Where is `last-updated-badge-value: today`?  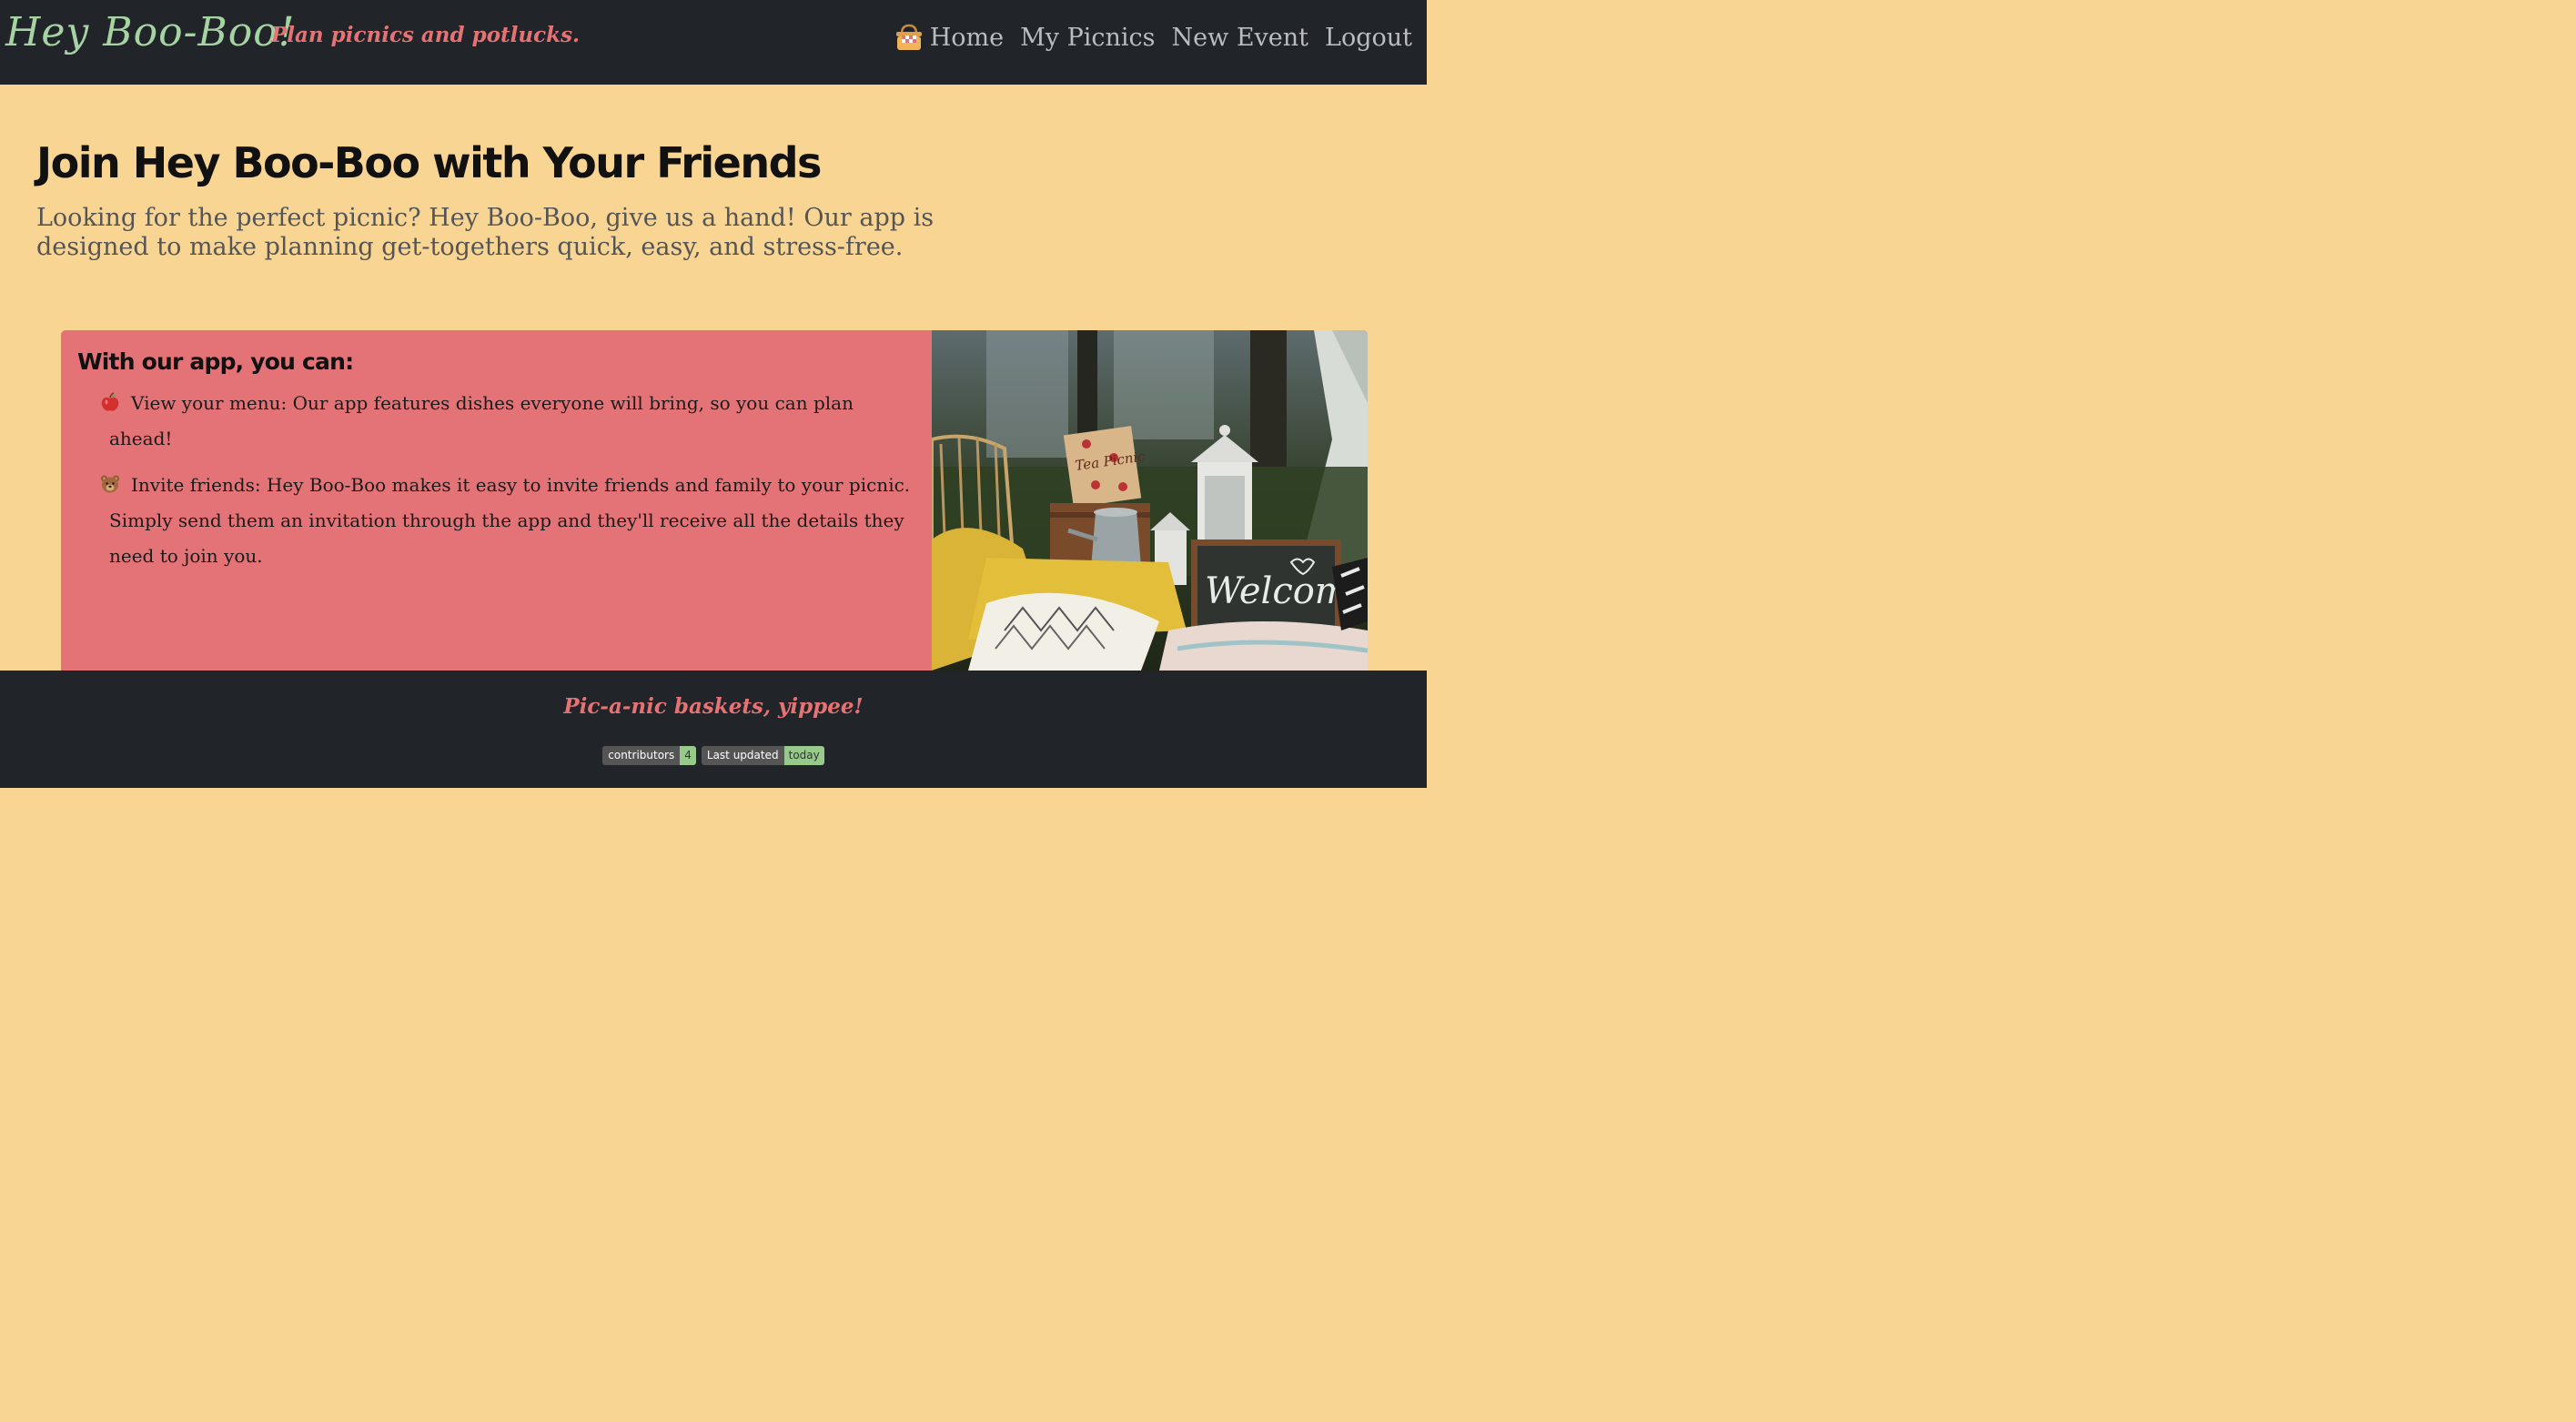
last-updated-badge-value: today is located at coordinates (804, 755).